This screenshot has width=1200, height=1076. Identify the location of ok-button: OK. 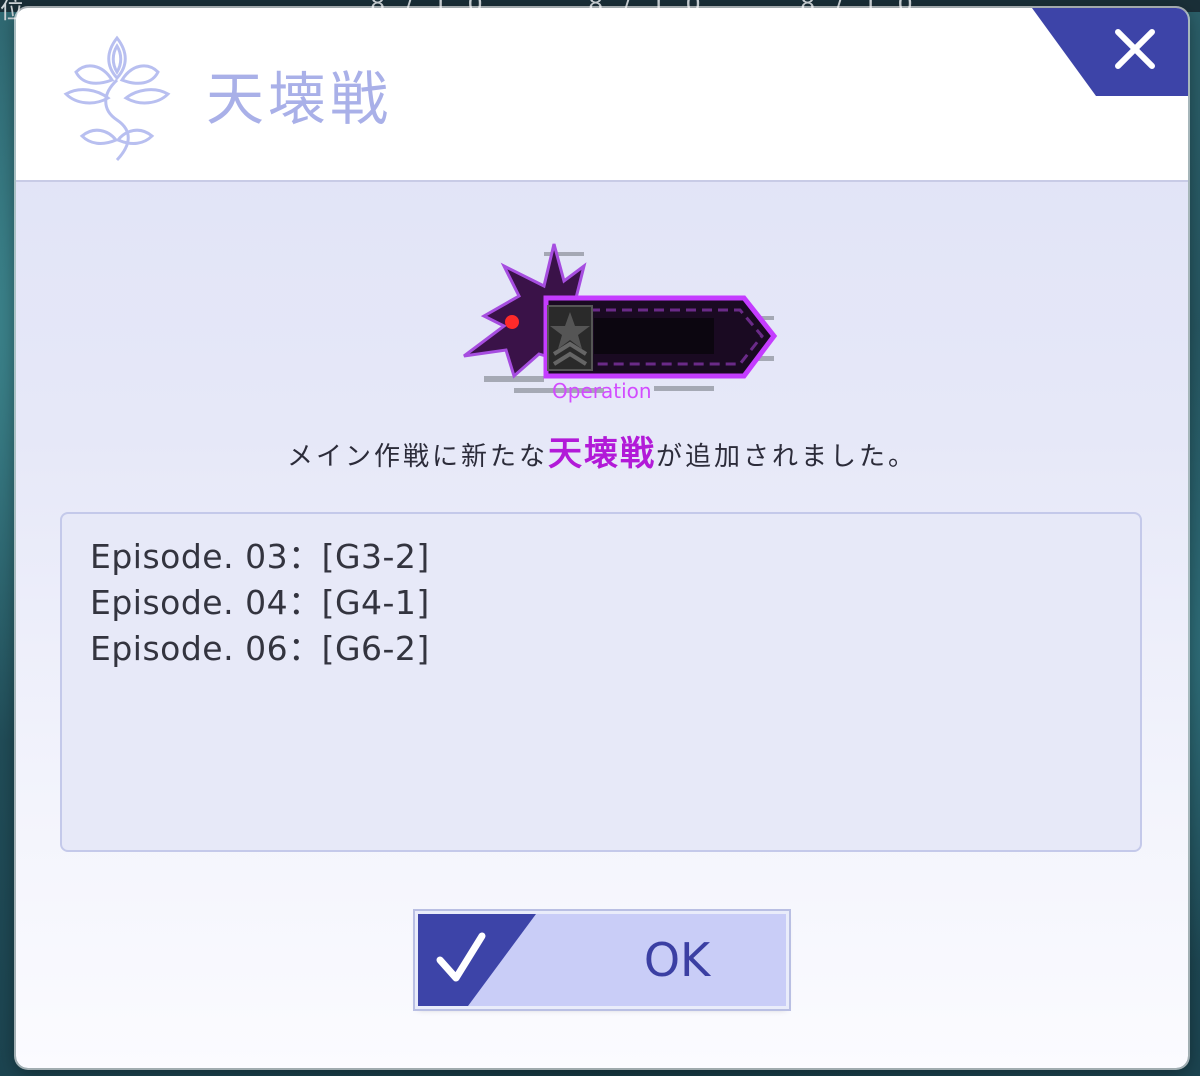
(602, 960).